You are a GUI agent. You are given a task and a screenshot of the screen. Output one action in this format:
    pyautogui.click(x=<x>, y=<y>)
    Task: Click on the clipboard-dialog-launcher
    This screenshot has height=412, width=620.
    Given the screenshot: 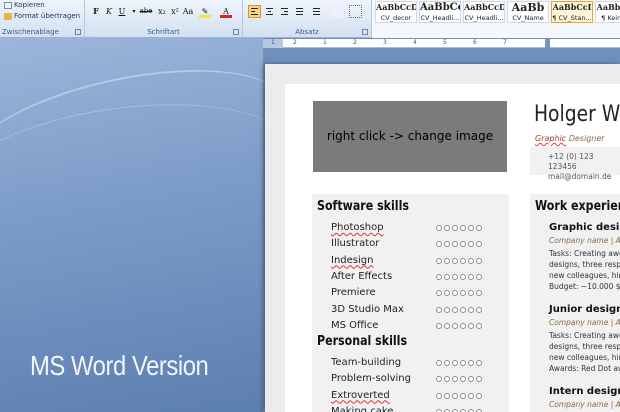 What is the action you would take?
    pyautogui.click(x=78, y=32)
    